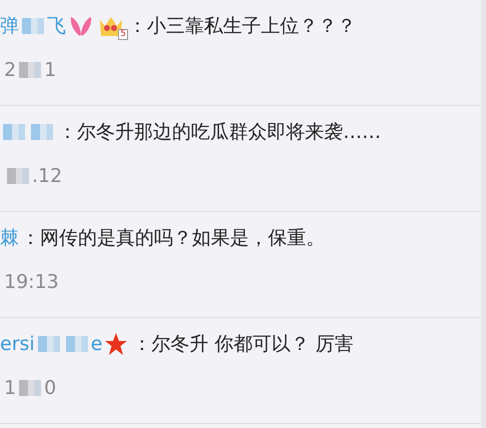  Describe the element at coordinates (9, 238) in the screenshot. I see `username: 棘` at that location.